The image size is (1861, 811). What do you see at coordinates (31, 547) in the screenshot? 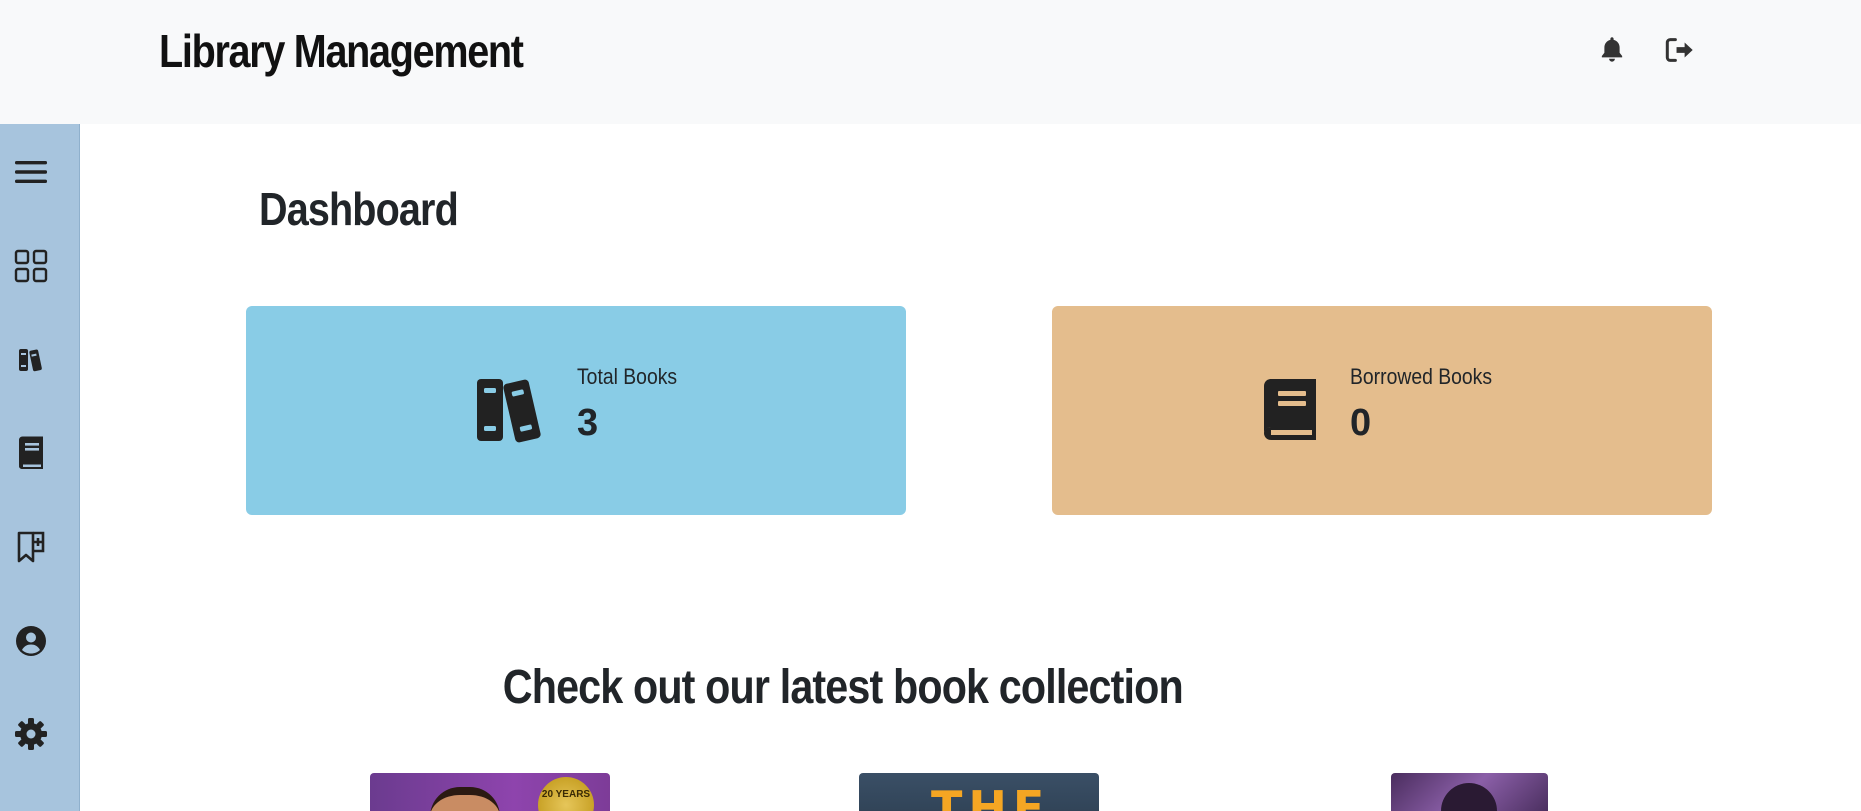
I see `bookmark-plus-icon` at bounding box center [31, 547].